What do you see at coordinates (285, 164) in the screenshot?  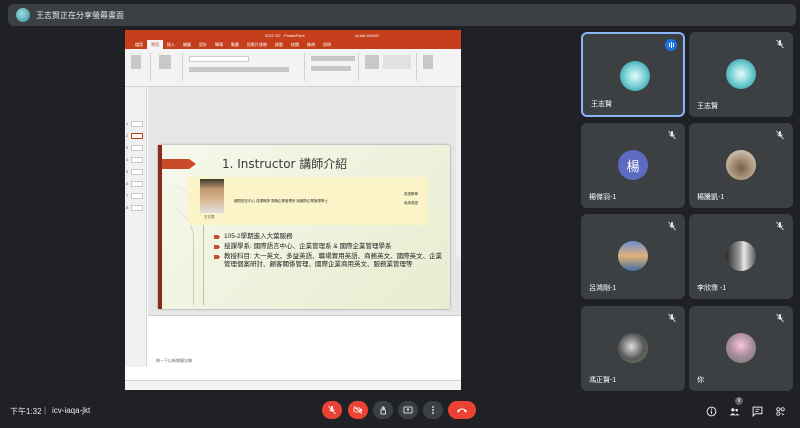 I see `slide-title: 1. Instructor 講師介紹` at bounding box center [285, 164].